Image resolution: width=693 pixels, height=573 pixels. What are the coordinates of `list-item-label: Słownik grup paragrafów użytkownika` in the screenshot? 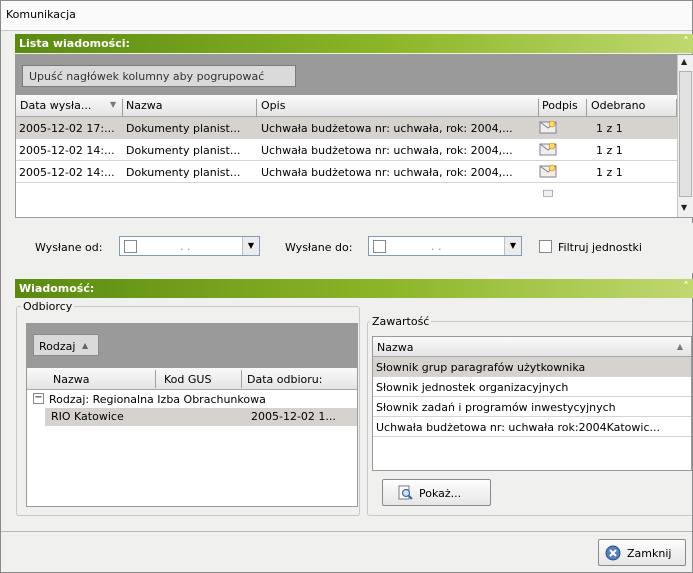 It's located at (481, 367).